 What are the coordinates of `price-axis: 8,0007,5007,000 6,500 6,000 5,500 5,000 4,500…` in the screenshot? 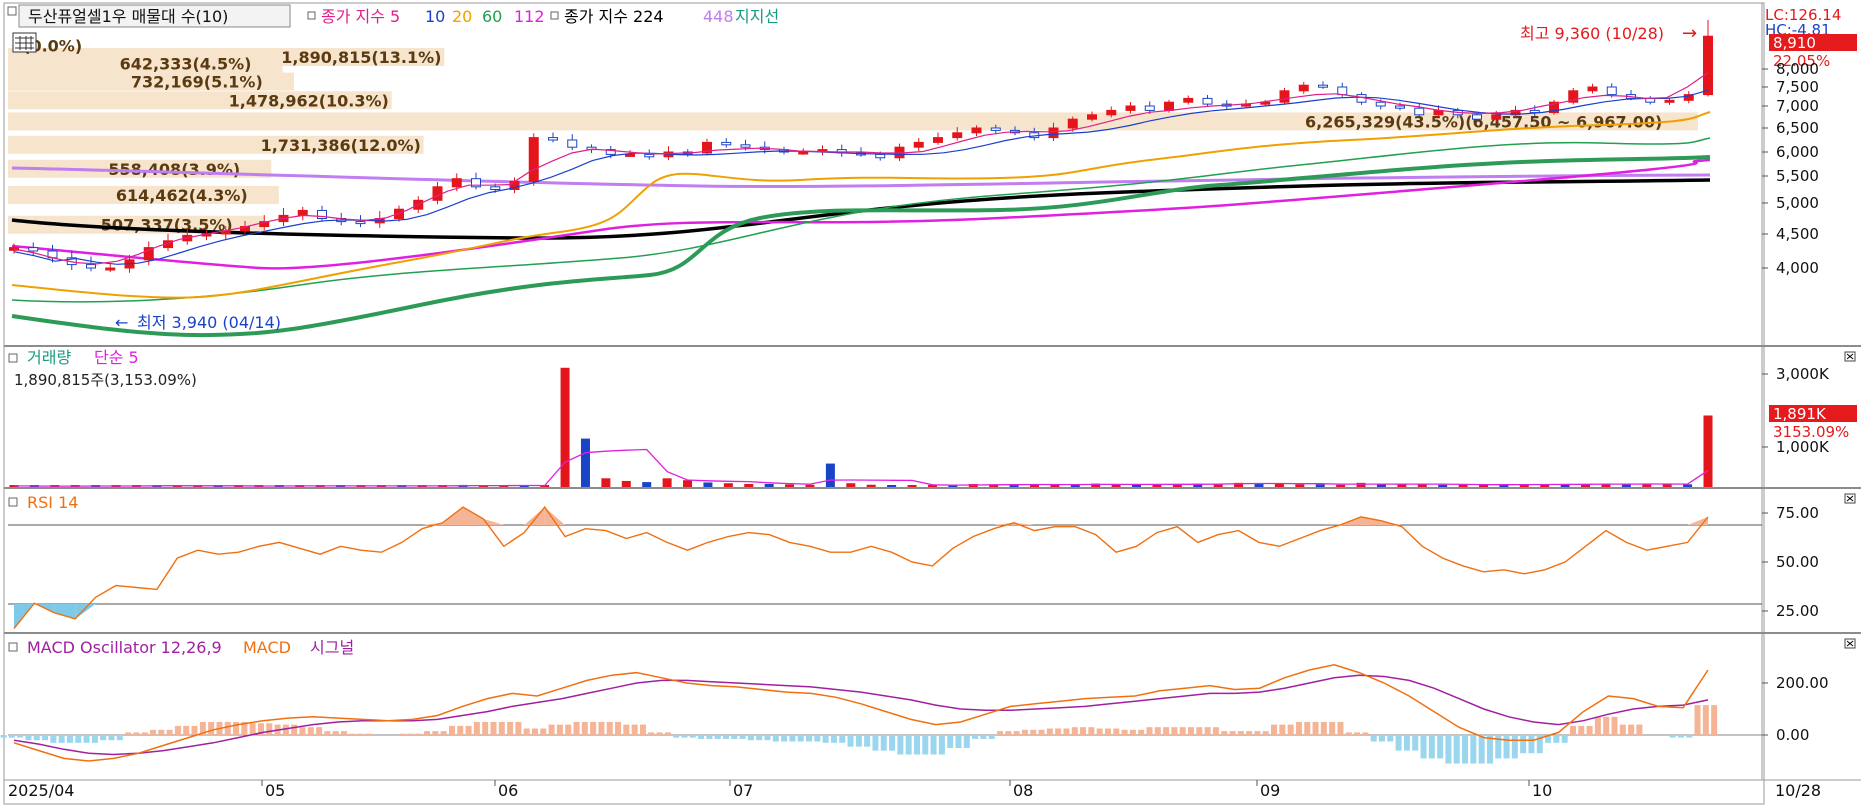 It's located at (1790, 168).